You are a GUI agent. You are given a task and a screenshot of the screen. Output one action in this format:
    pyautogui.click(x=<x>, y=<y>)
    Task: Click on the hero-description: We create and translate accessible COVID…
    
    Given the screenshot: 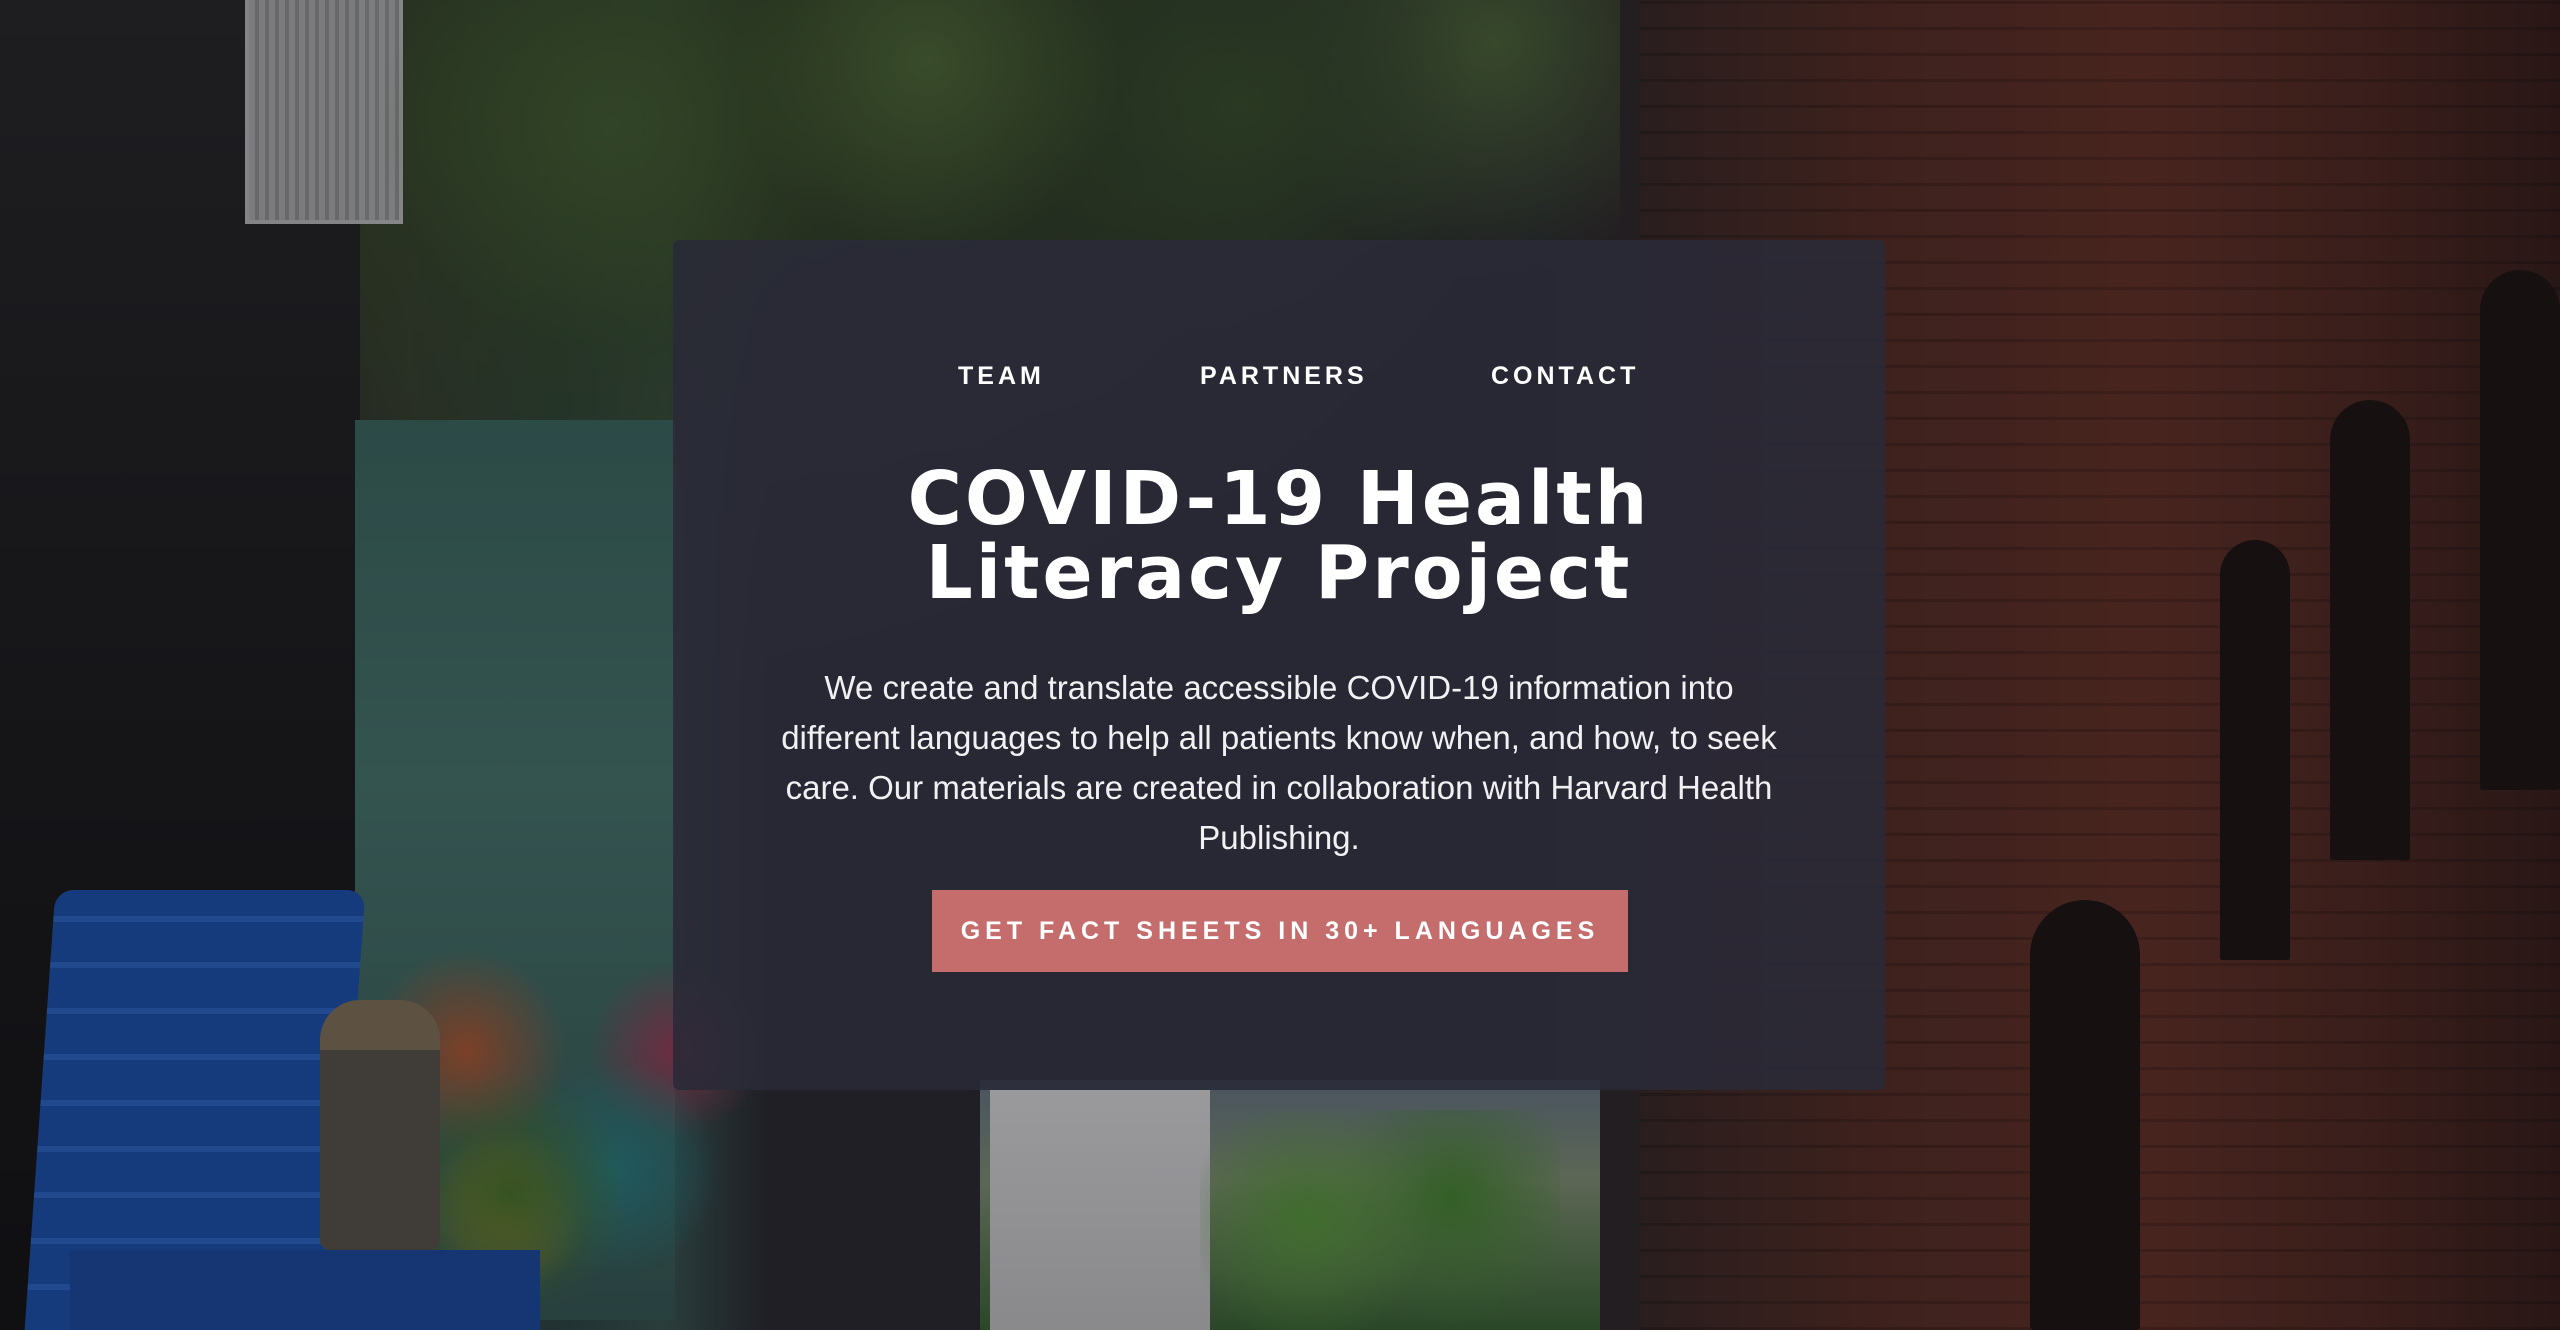 What is the action you would take?
    pyautogui.click(x=1279, y=762)
    